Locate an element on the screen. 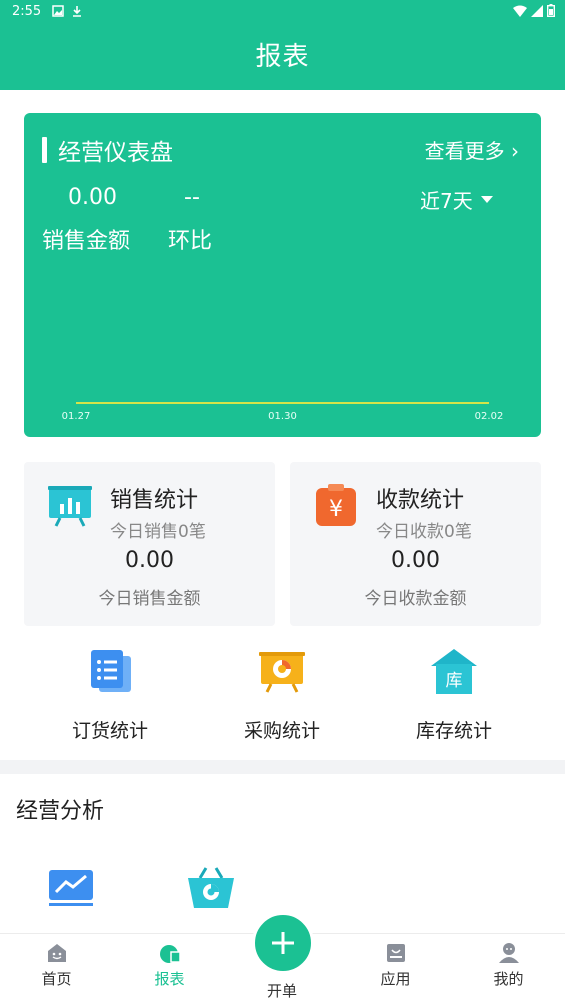 This screenshot has width=565, height=1004. status-time: 2:55 is located at coordinates (27, 11).